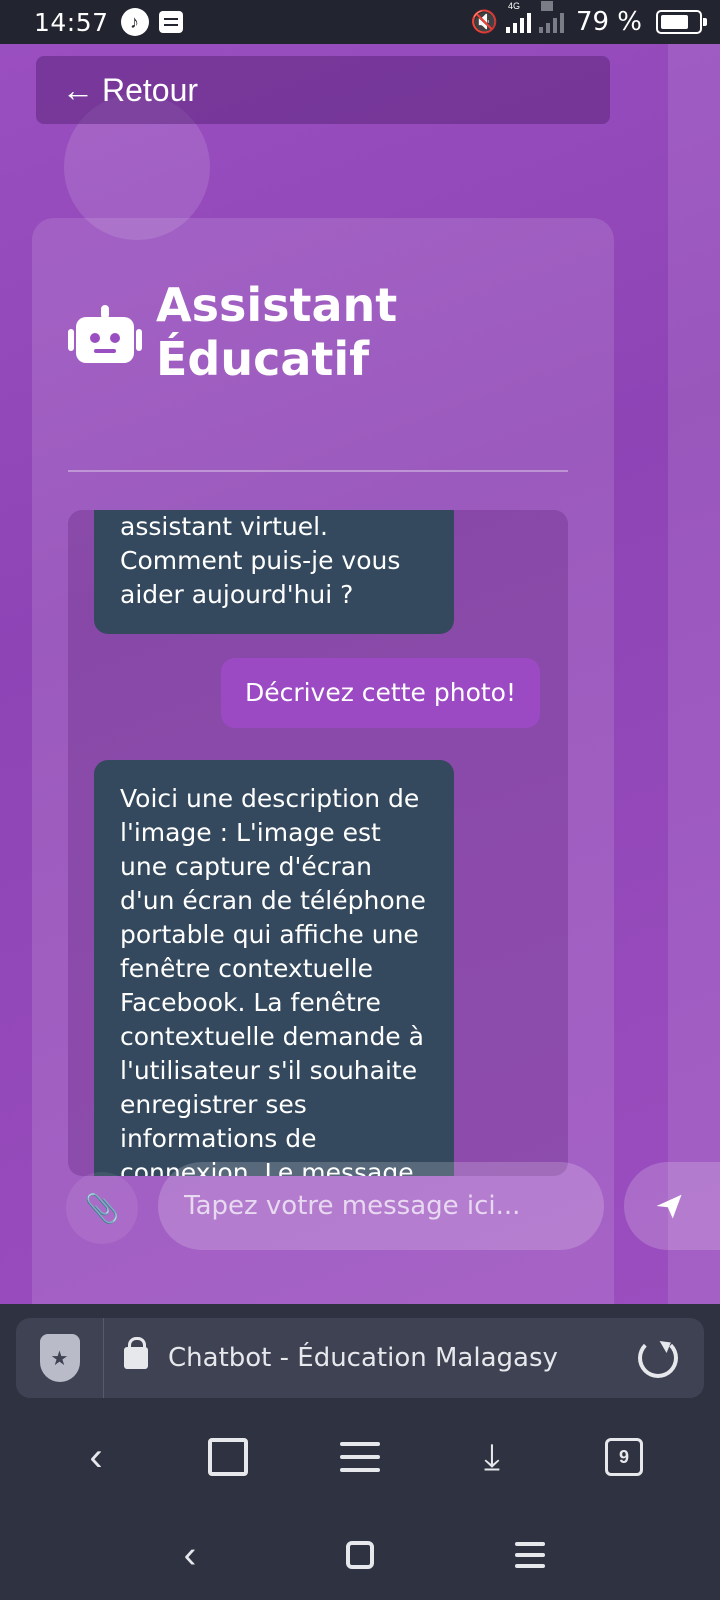 This screenshot has height=1600, width=720. I want to click on menu-icon, so click(360, 1457).